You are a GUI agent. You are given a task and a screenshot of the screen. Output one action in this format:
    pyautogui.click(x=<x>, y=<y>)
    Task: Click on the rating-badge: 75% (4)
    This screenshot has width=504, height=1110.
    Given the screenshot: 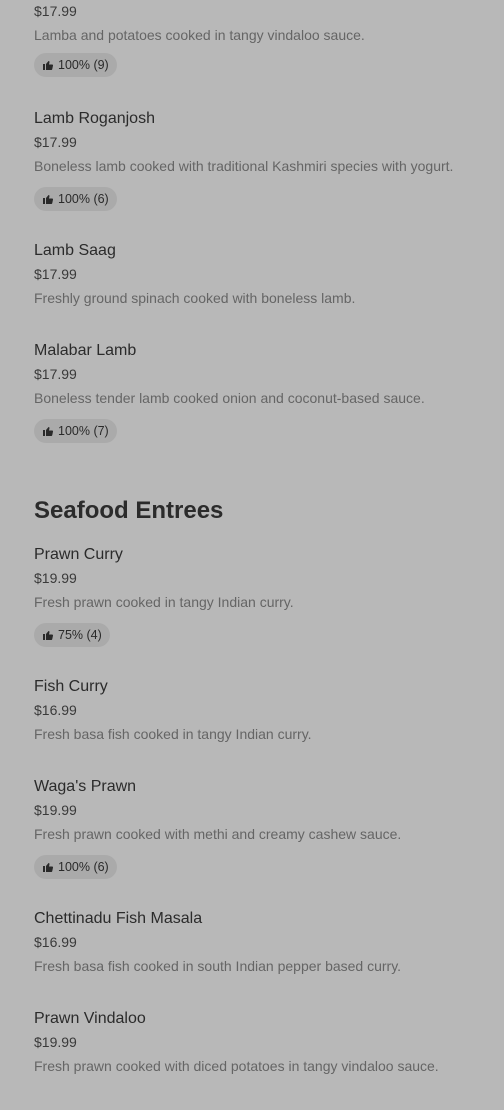 What is the action you would take?
    pyautogui.click(x=72, y=635)
    